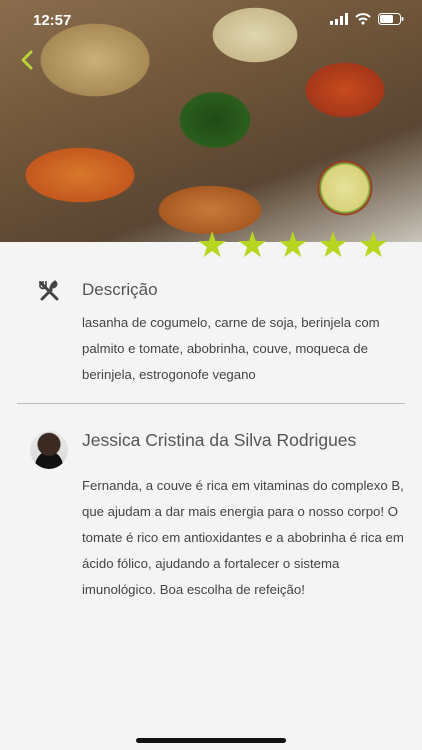  I want to click on back-icon, so click(27, 60).